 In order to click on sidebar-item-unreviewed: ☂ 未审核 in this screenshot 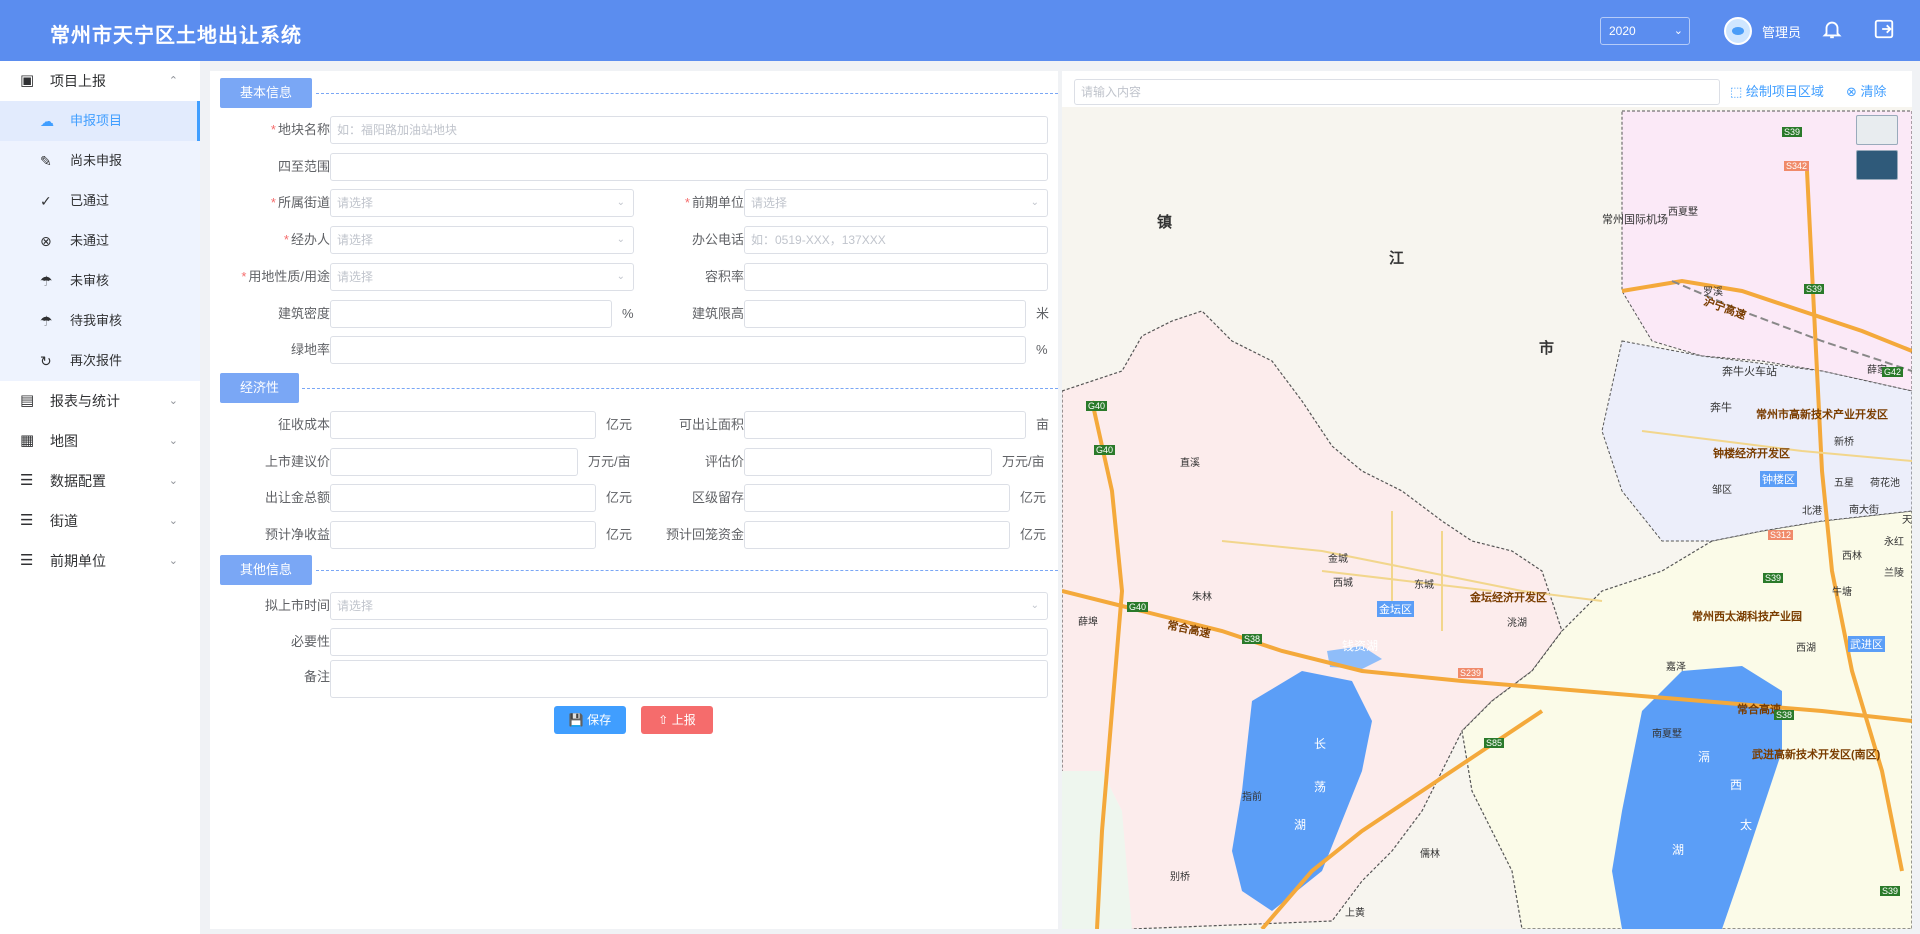, I will do `click(100, 281)`.